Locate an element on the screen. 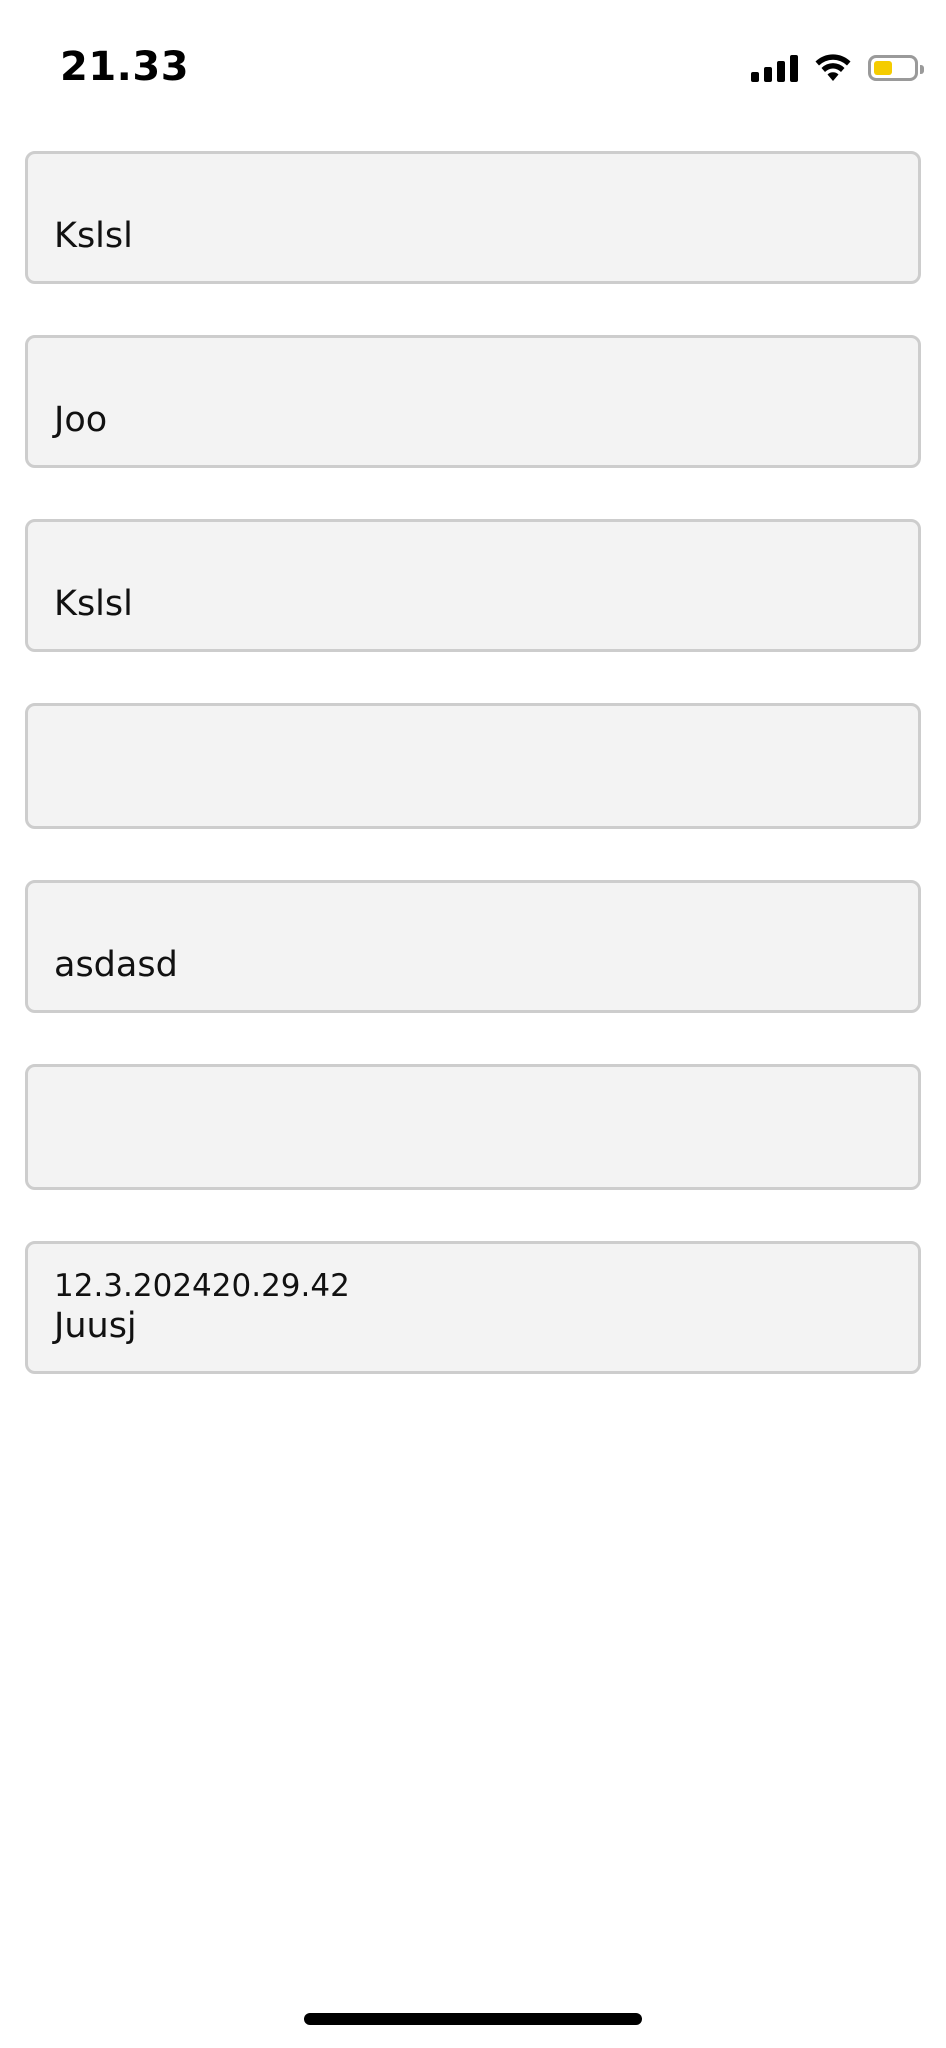  status-time: 21.33 is located at coordinates (125, 67).